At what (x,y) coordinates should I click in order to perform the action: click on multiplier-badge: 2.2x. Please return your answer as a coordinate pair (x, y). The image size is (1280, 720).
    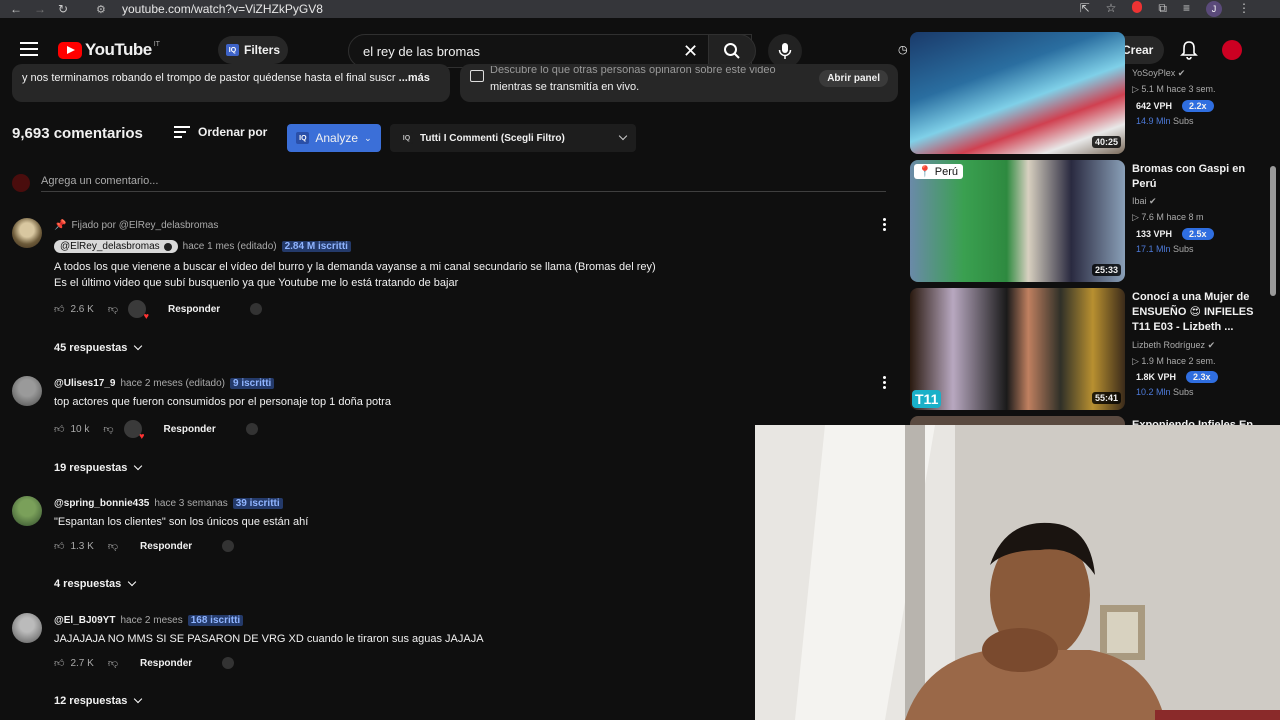
    Looking at the image, I should click on (1198, 106).